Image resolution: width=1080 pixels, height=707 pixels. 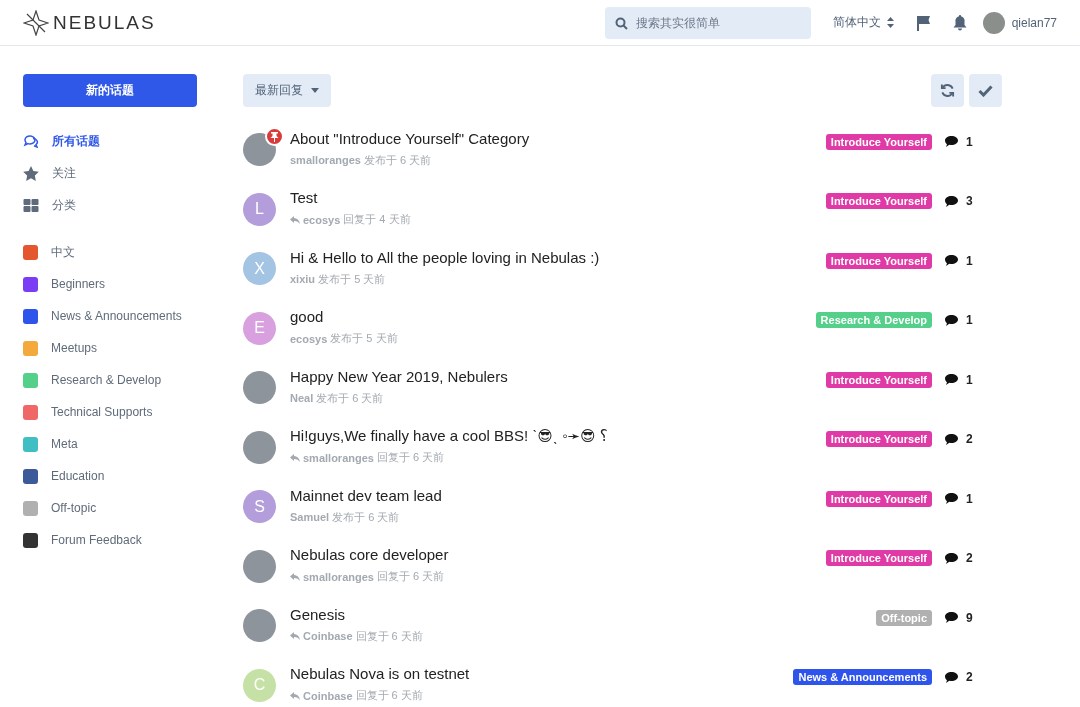 I want to click on topic-title: Hi & Hello to All the people loving in Nebulas :), so click(x=445, y=257).